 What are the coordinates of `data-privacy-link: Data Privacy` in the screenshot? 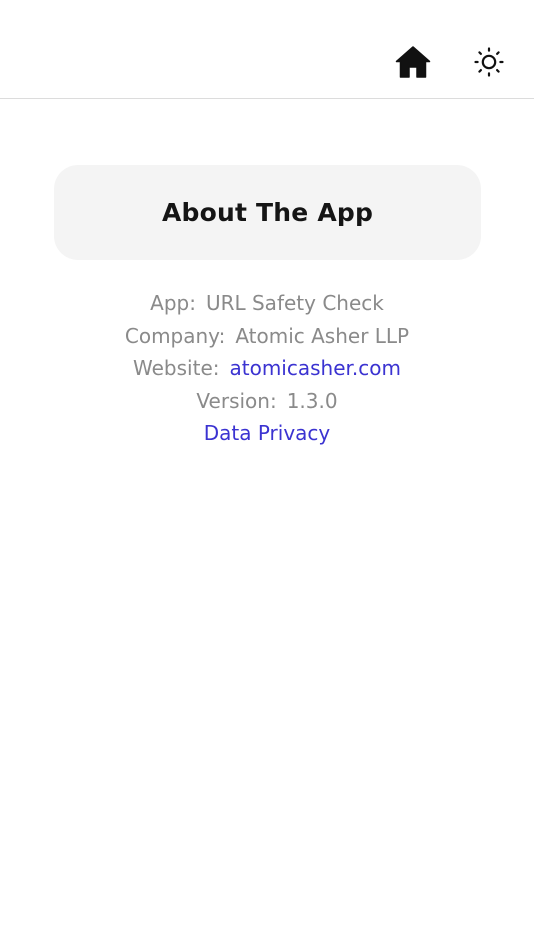 It's located at (267, 433).